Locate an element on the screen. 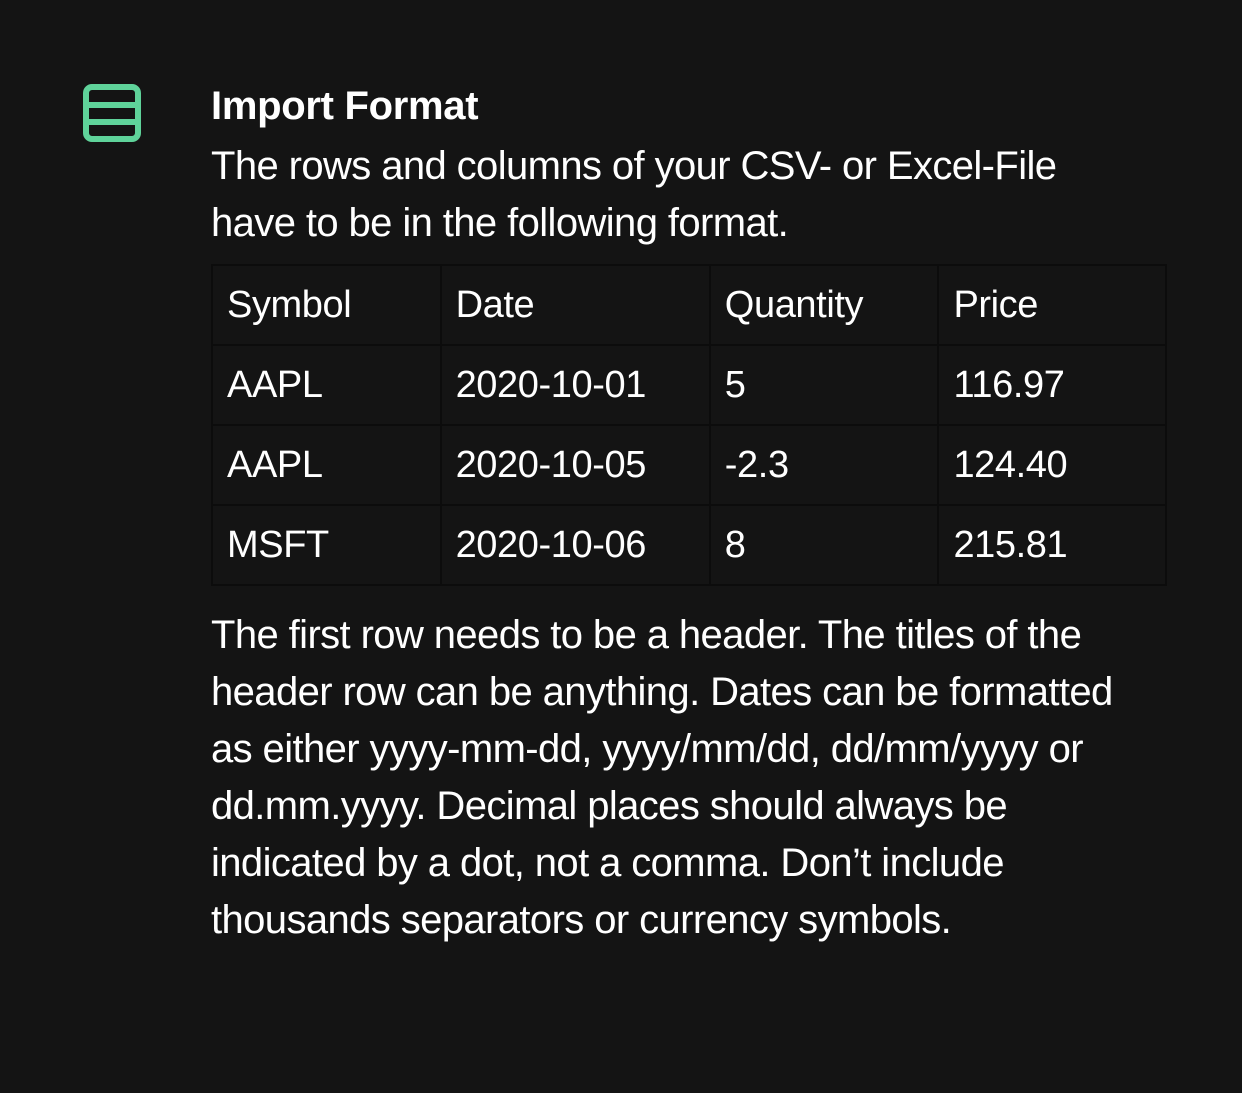  table-row: MSFT 2020-10-06 8 215.81 is located at coordinates (689, 545).